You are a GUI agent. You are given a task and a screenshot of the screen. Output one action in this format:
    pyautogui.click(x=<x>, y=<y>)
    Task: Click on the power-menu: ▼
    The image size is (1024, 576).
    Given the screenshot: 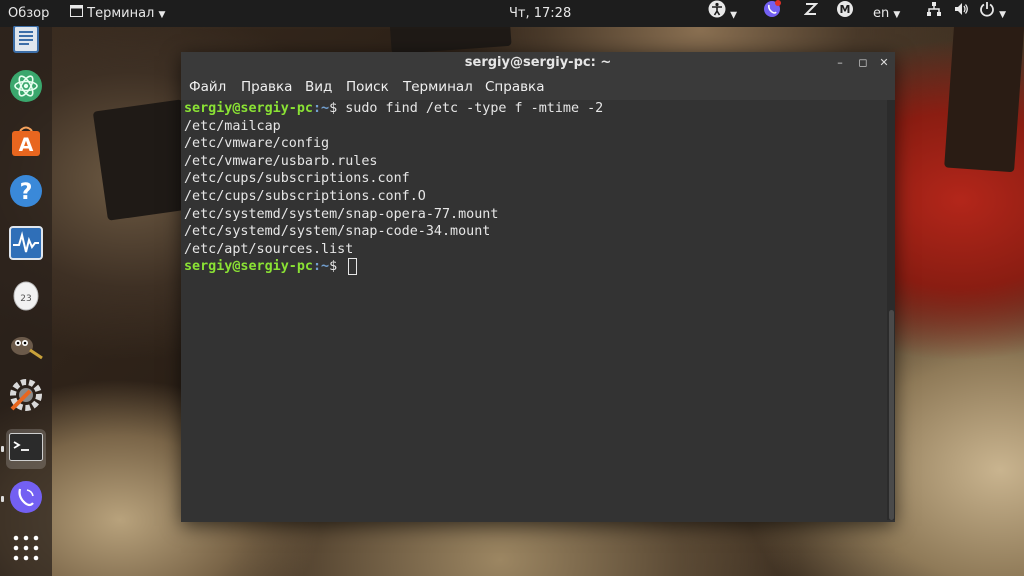 What is the action you would take?
    pyautogui.click(x=992, y=13)
    